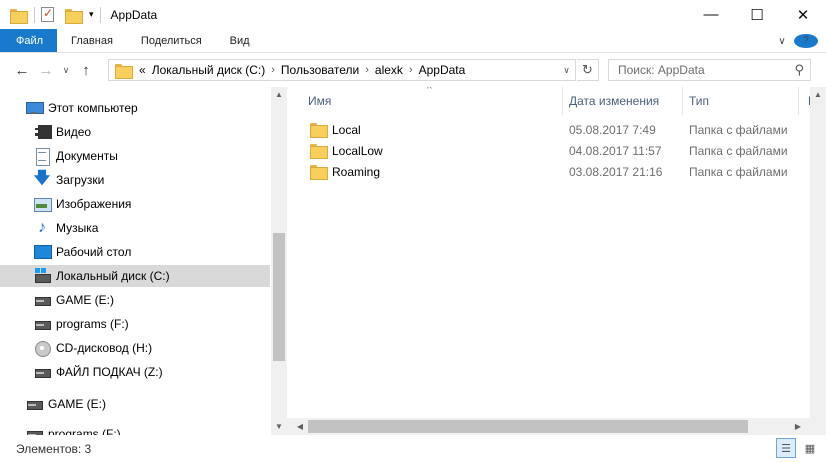 This screenshot has width=826, height=462. What do you see at coordinates (135, 156) in the screenshot?
I see `nav-item-documents: Документы` at bounding box center [135, 156].